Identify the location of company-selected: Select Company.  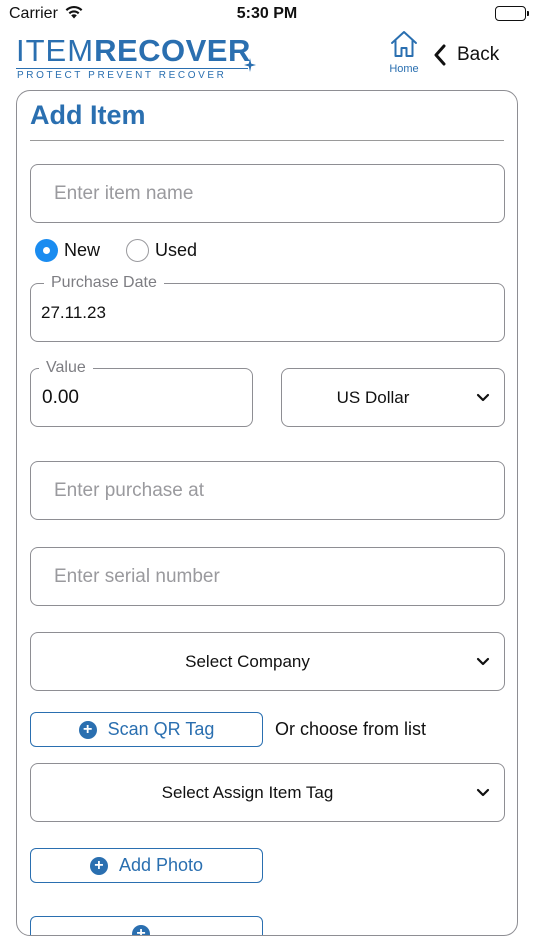
(247, 661).